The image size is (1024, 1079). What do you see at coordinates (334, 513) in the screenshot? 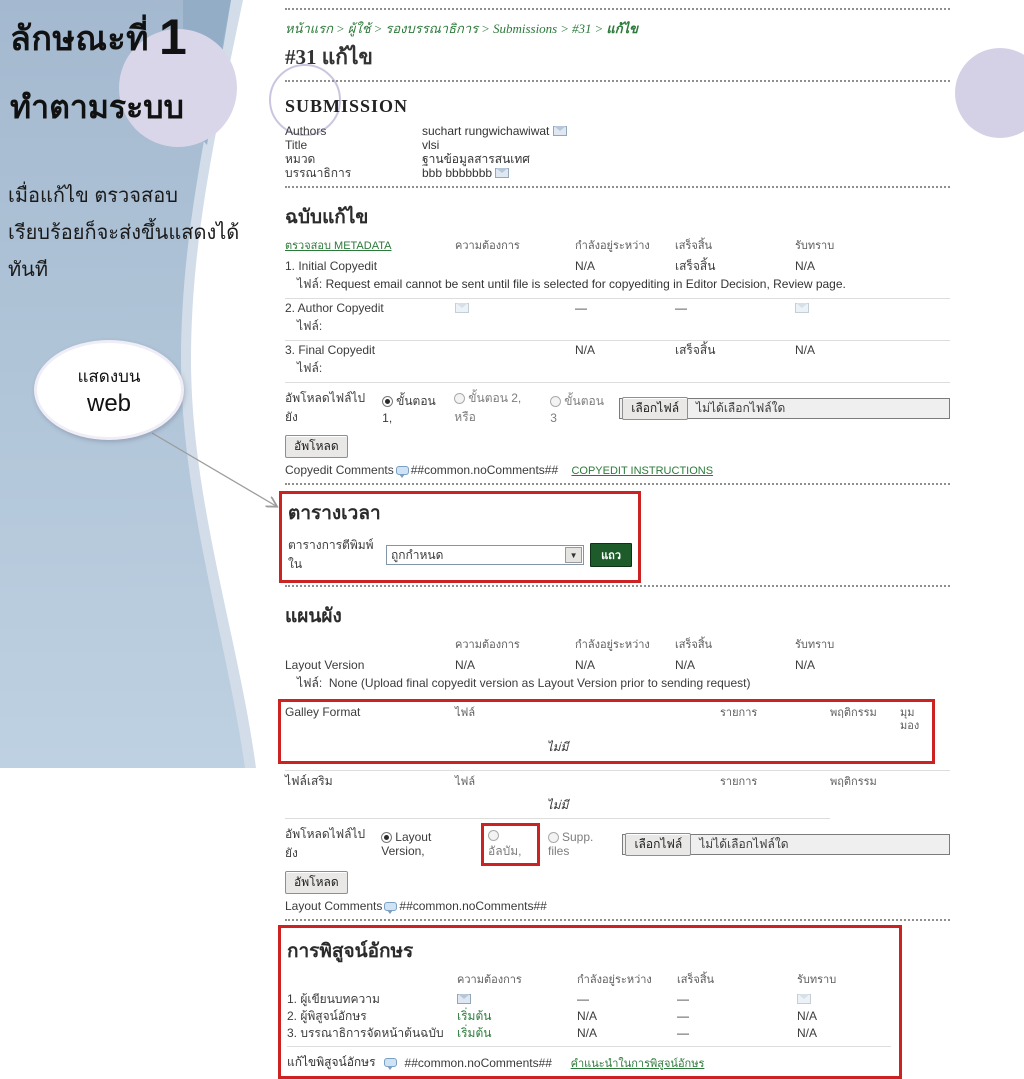
I see `schedule-heading: ตารางเวลา` at bounding box center [334, 513].